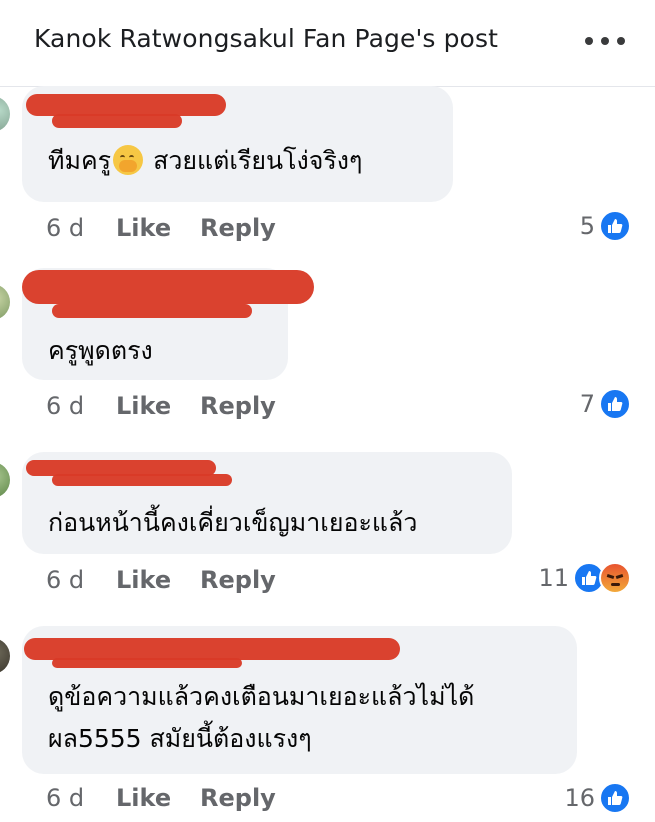 The width and height of the screenshot is (655, 822). Describe the element at coordinates (615, 578) in the screenshot. I see `angry-reaction-icon` at that location.